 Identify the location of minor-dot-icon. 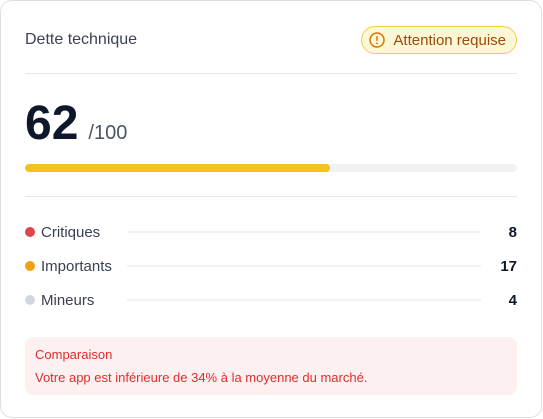
(30, 300).